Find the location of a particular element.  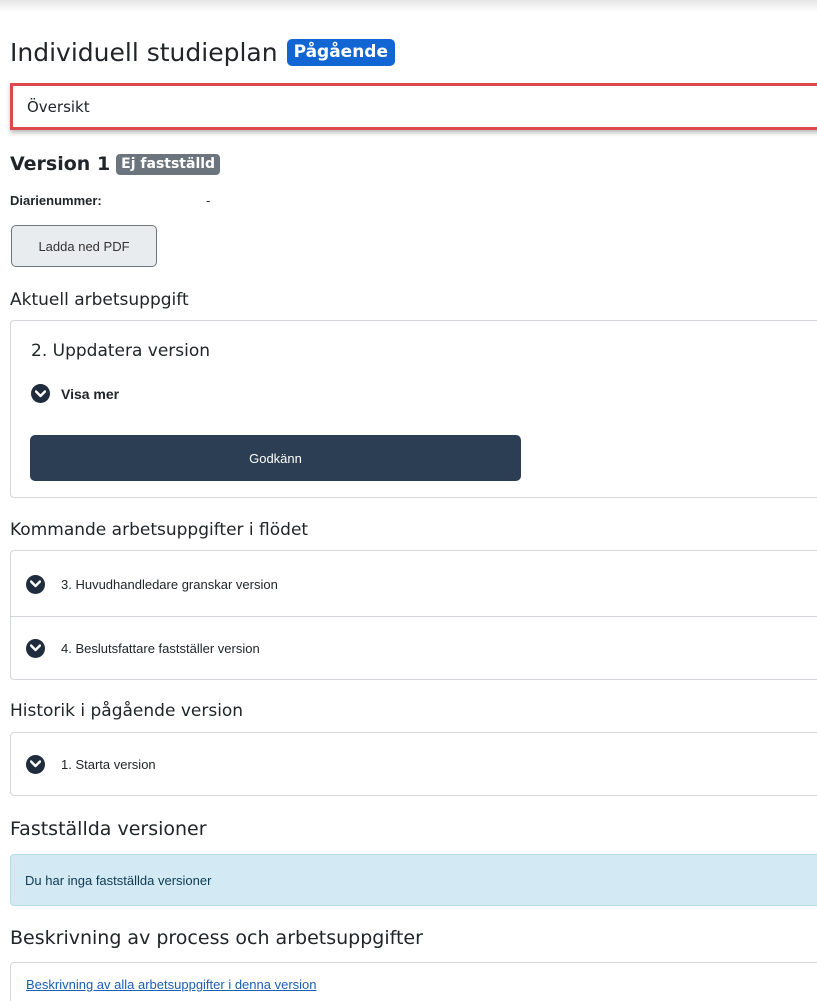

version-row: Version 1 Ej fastställd is located at coordinates (115, 164).